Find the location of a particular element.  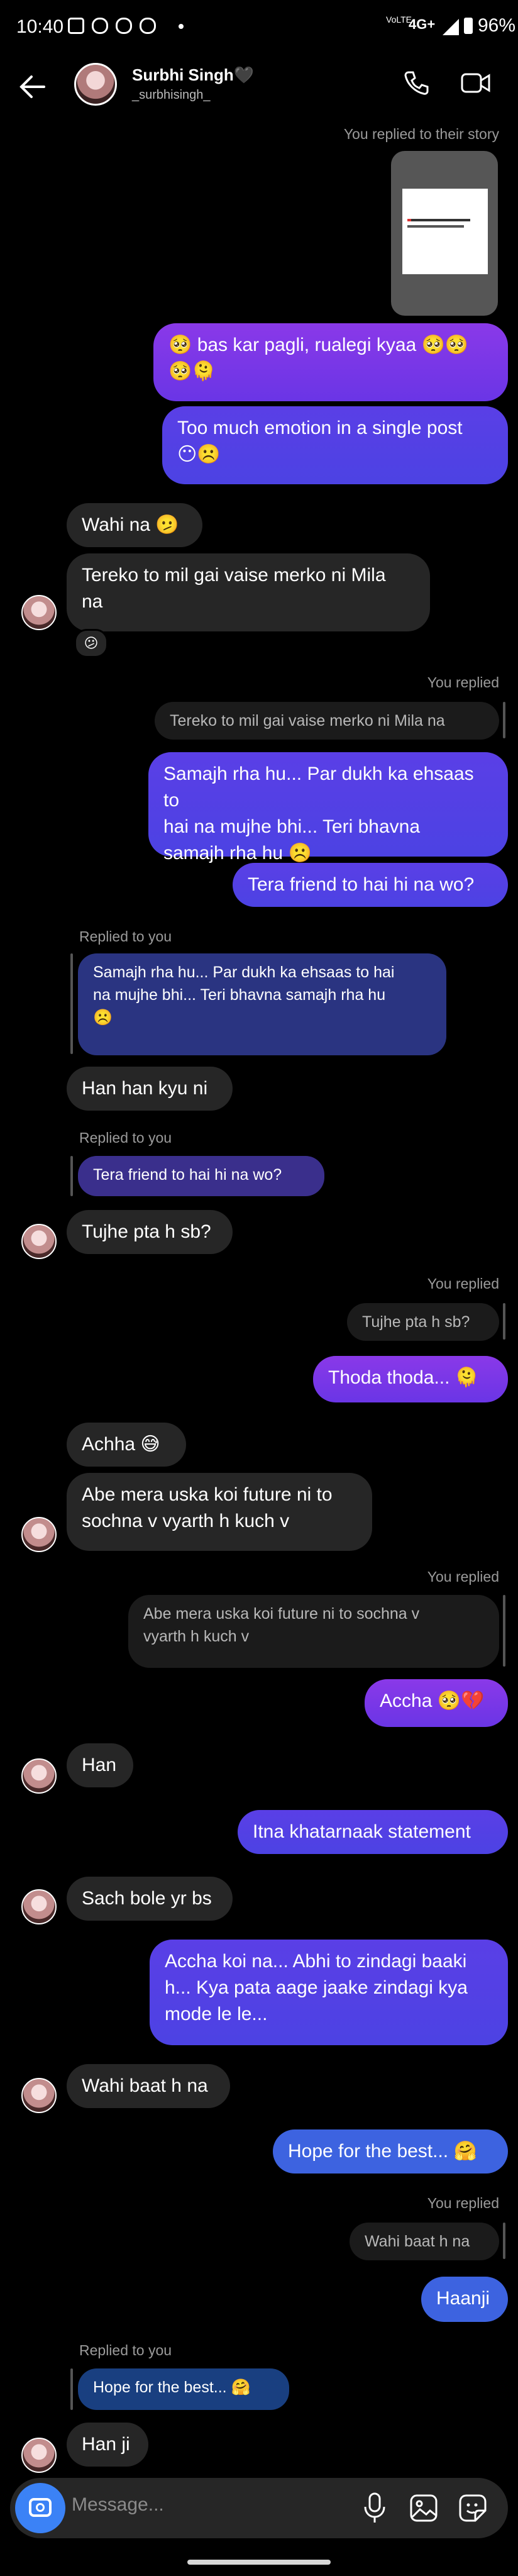

network-type: 4G+ is located at coordinates (423, 24).